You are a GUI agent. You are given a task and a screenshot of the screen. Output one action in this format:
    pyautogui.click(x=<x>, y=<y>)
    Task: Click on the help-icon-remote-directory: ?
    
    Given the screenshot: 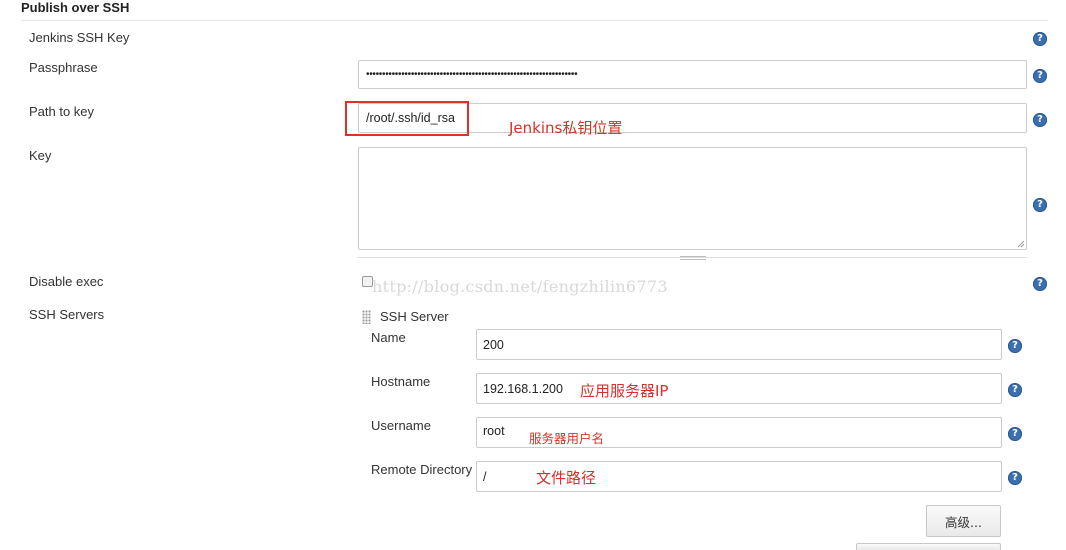 What is the action you would take?
    pyautogui.click(x=1015, y=478)
    